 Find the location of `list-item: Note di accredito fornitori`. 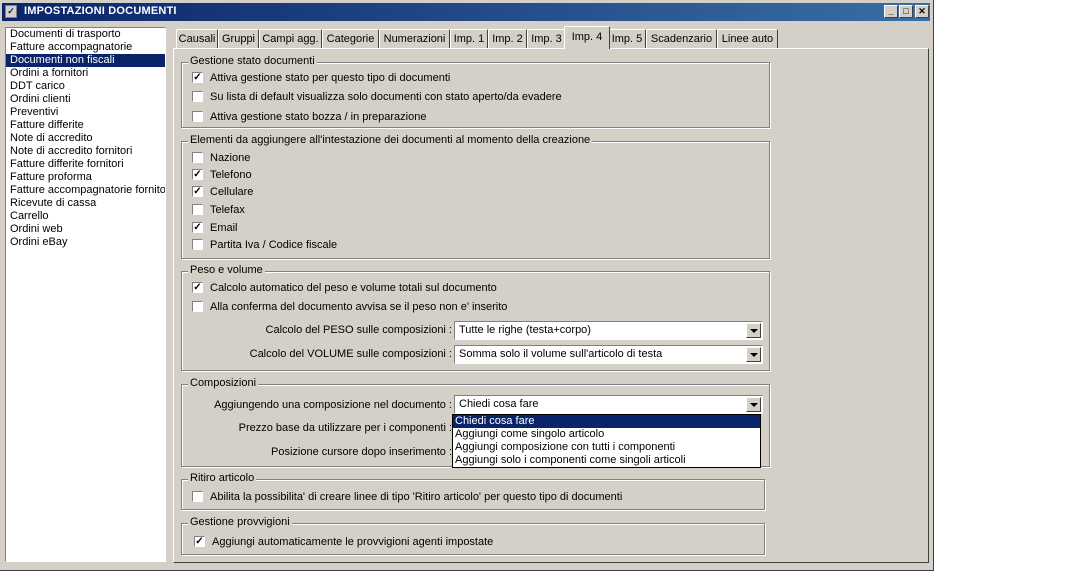

list-item: Note di accredito fornitori is located at coordinates (85, 151).